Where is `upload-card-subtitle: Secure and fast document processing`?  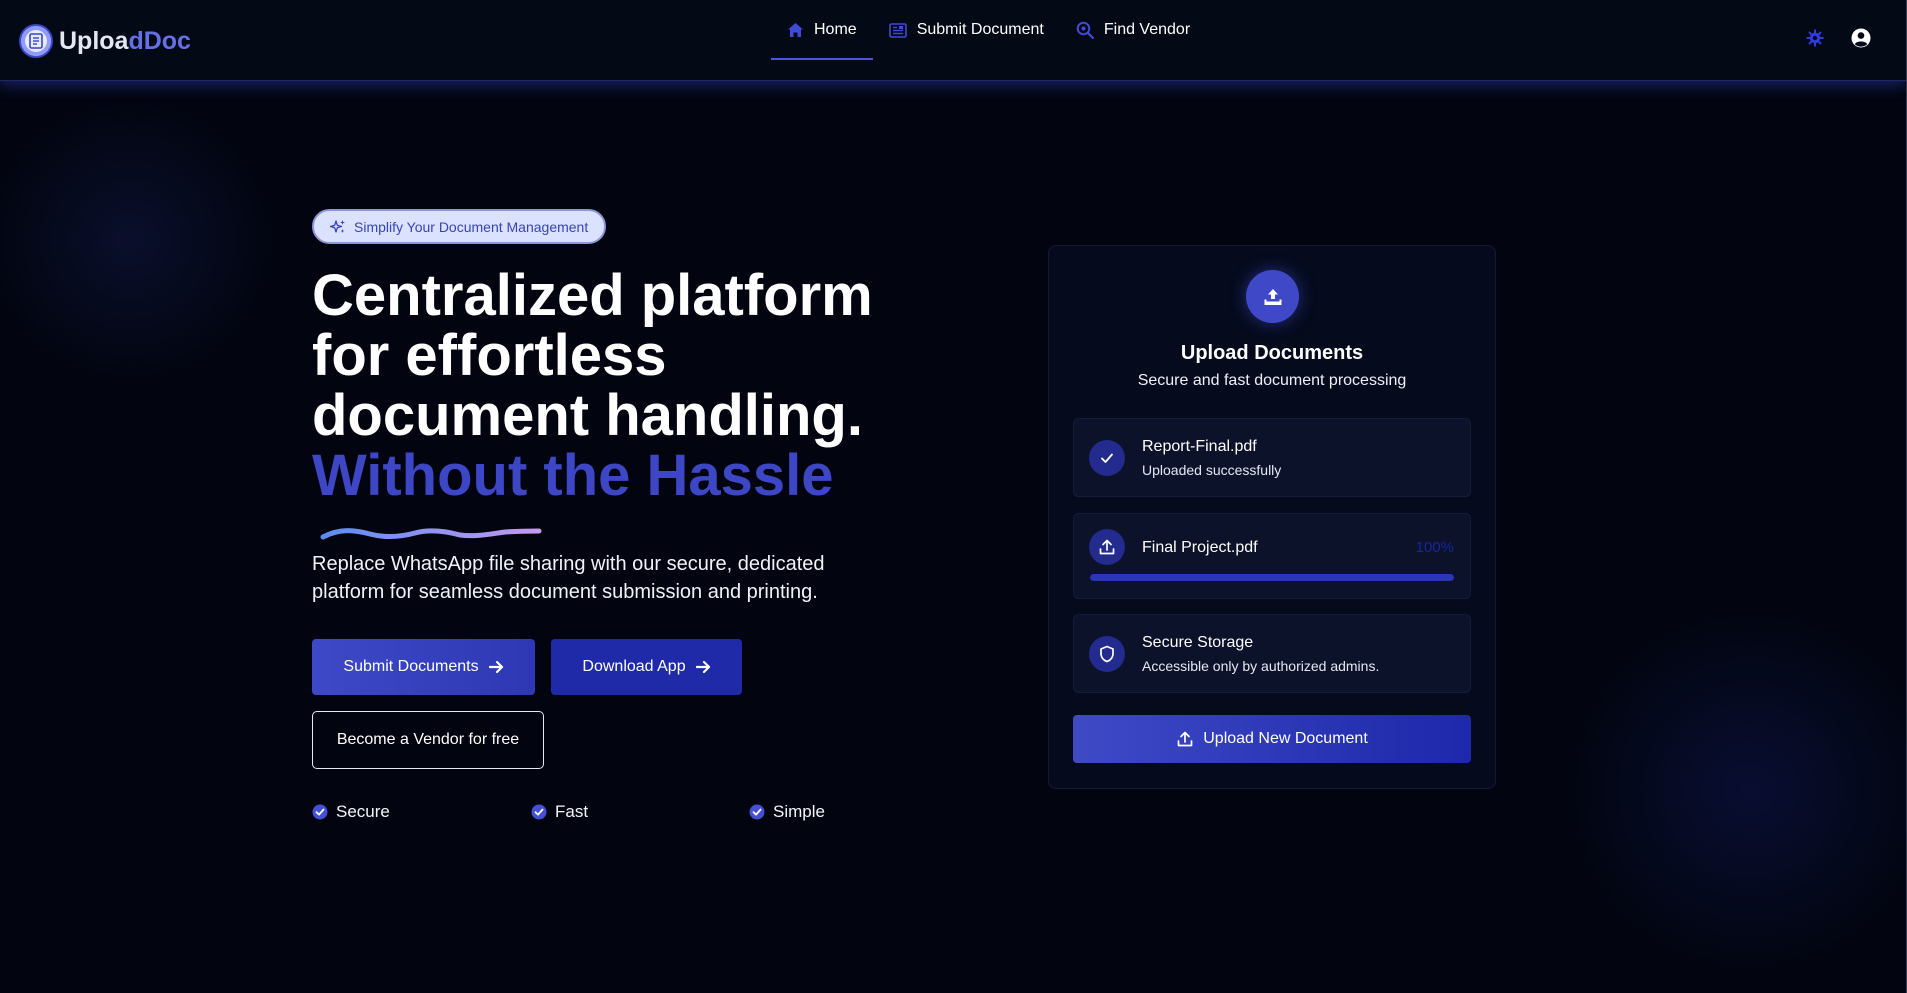 upload-card-subtitle: Secure and fast document processing is located at coordinates (1272, 380).